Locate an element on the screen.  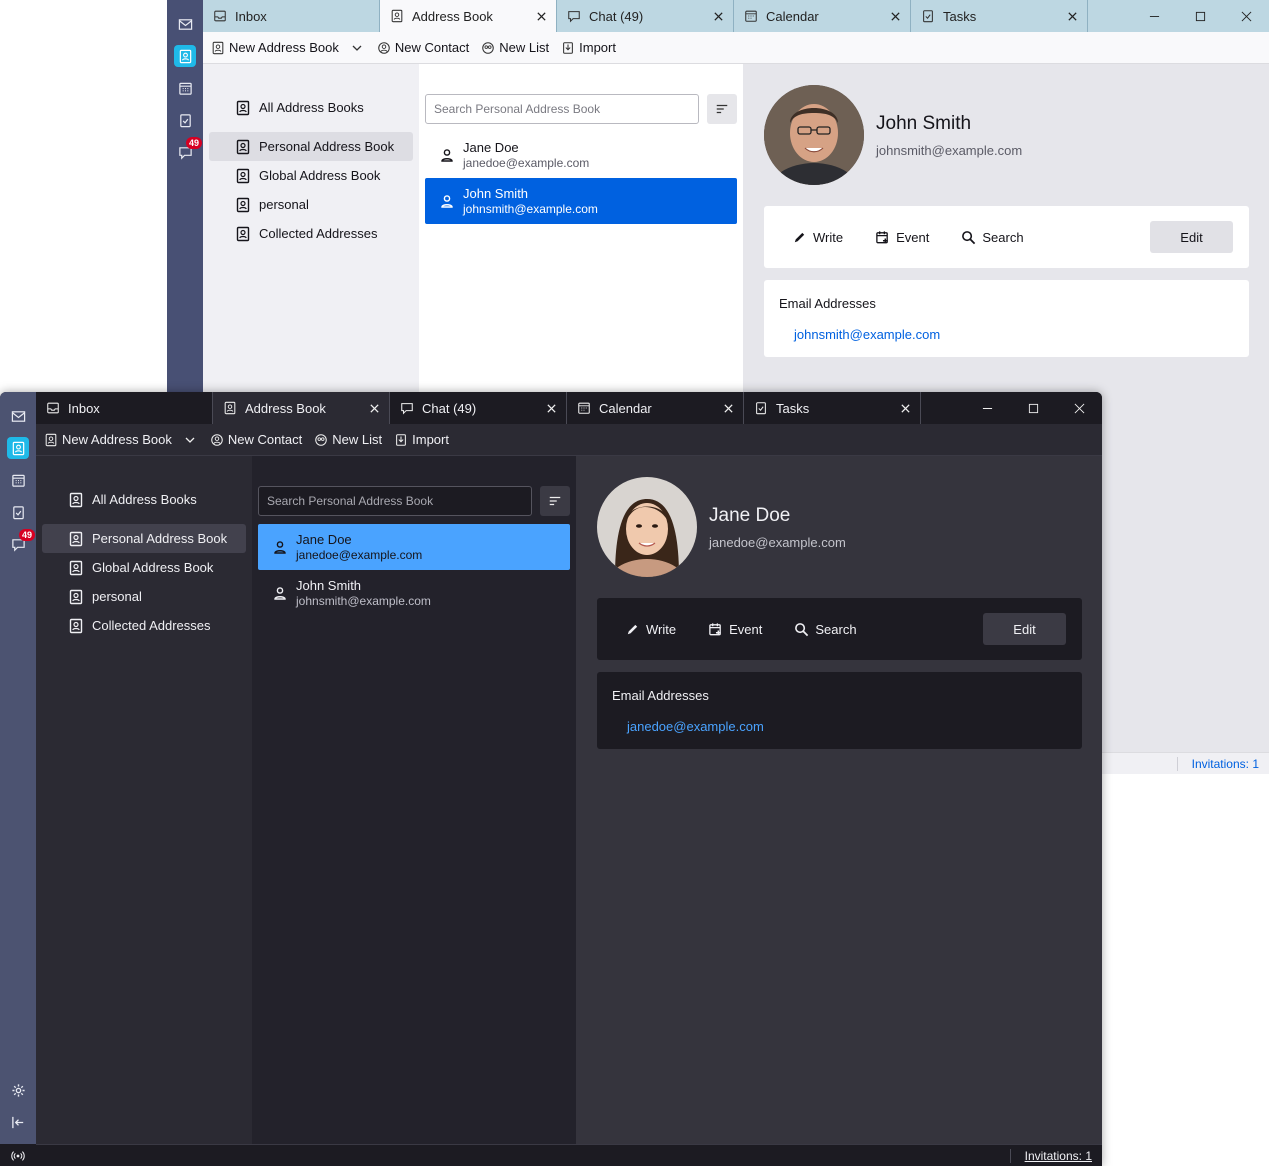
chevron-down-icon is located at coordinates (357, 48).